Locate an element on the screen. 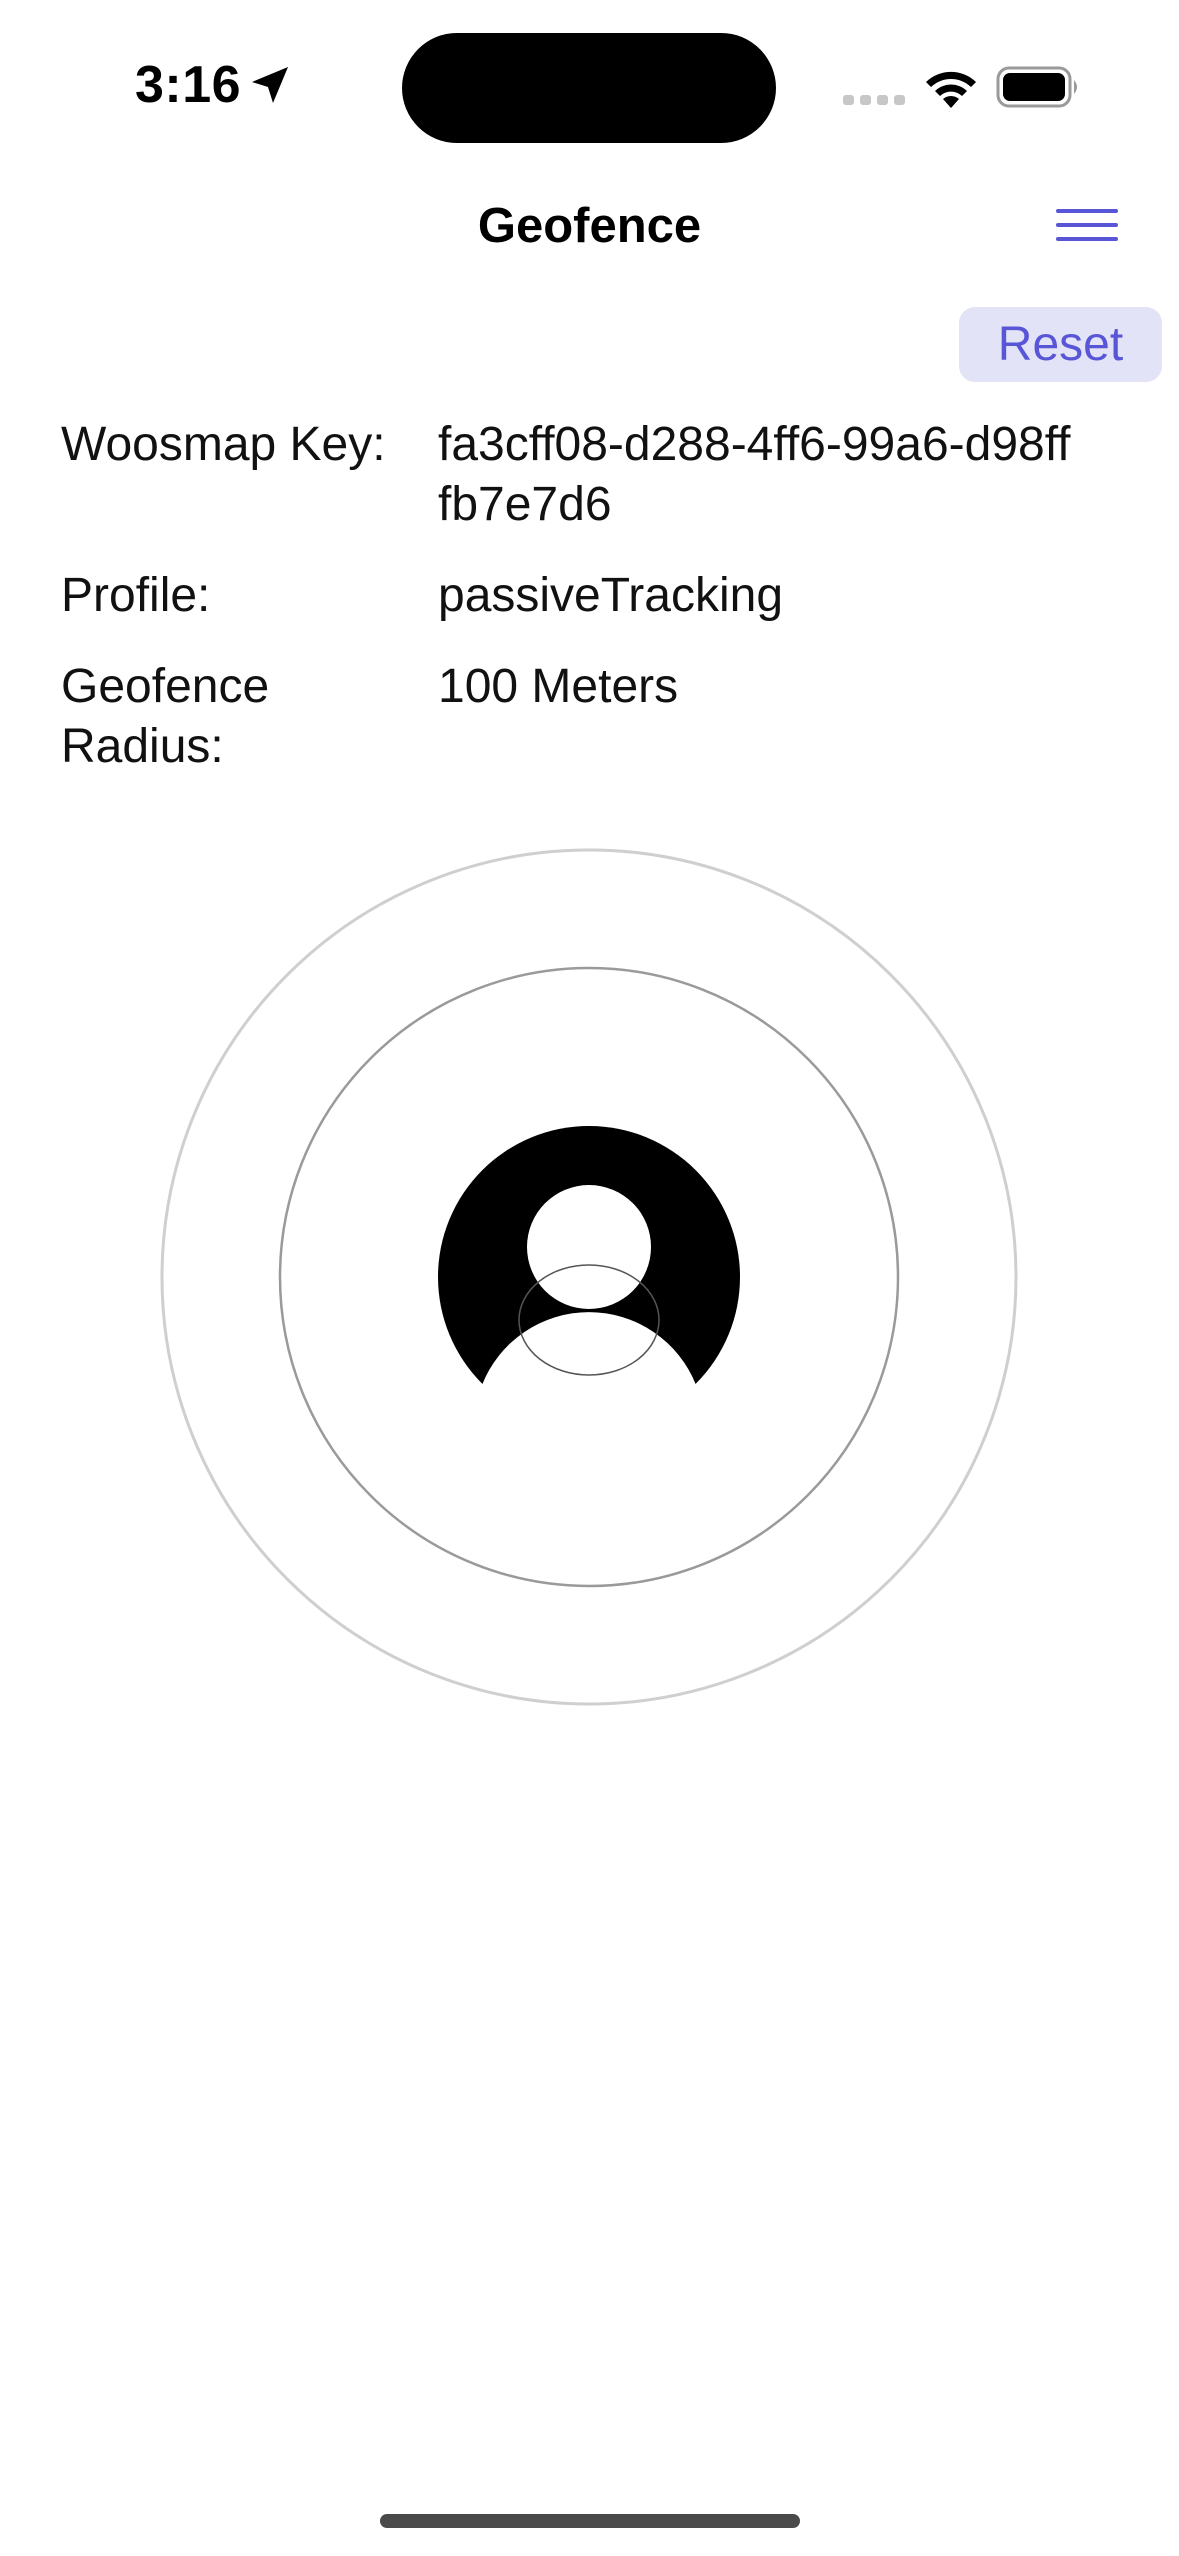 This screenshot has width=1179, height=2556. dynamic-island is located at coordinates (589, 88).